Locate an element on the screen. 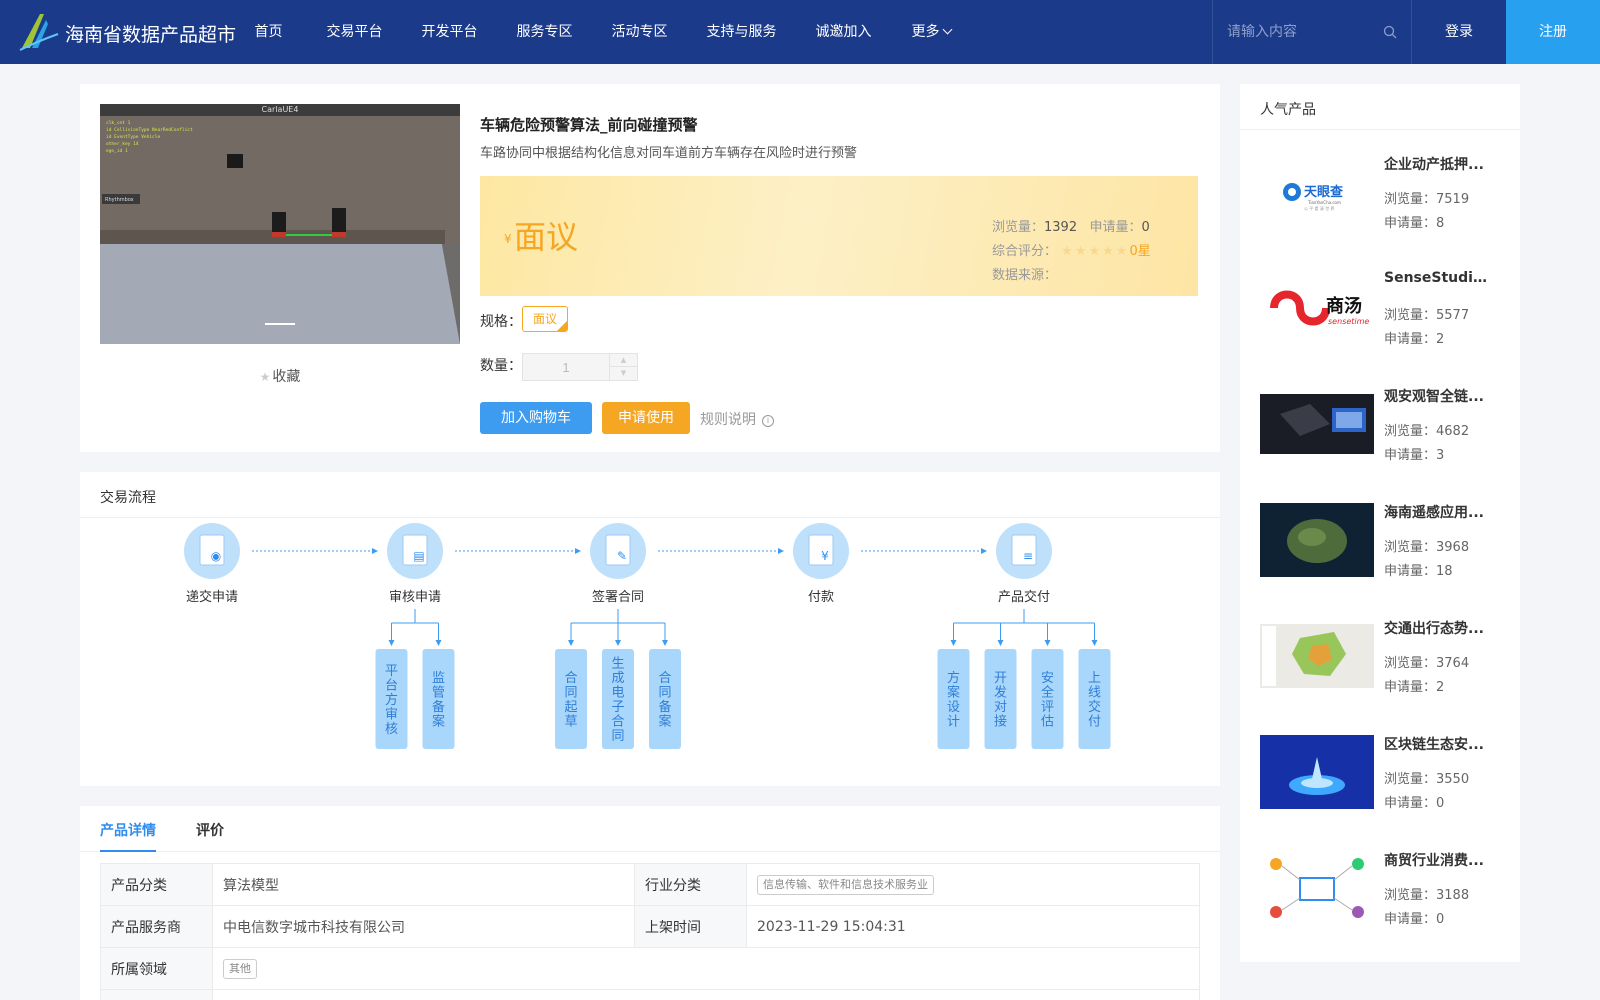 The height and width of the screenshot is (1000, 1600). popular-product-item: 商贸行业消费... 浏览量：3188 申请量：0 is located at coordinates (1385, 898).